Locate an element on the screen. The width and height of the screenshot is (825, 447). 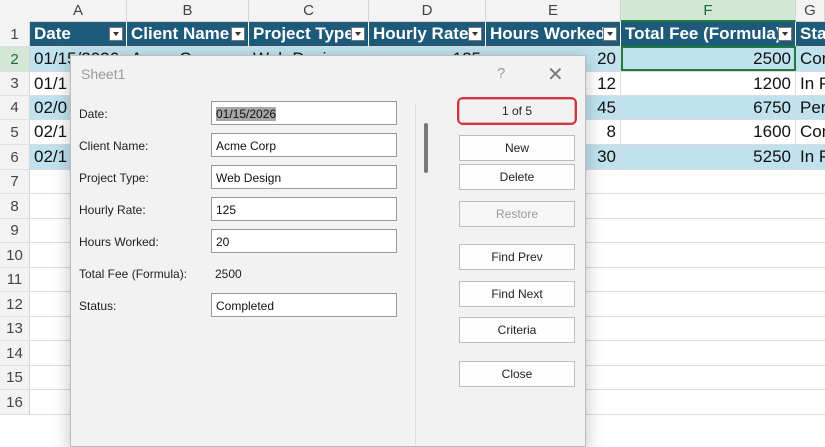
select-all-corner is located at coordinates (15, 11).